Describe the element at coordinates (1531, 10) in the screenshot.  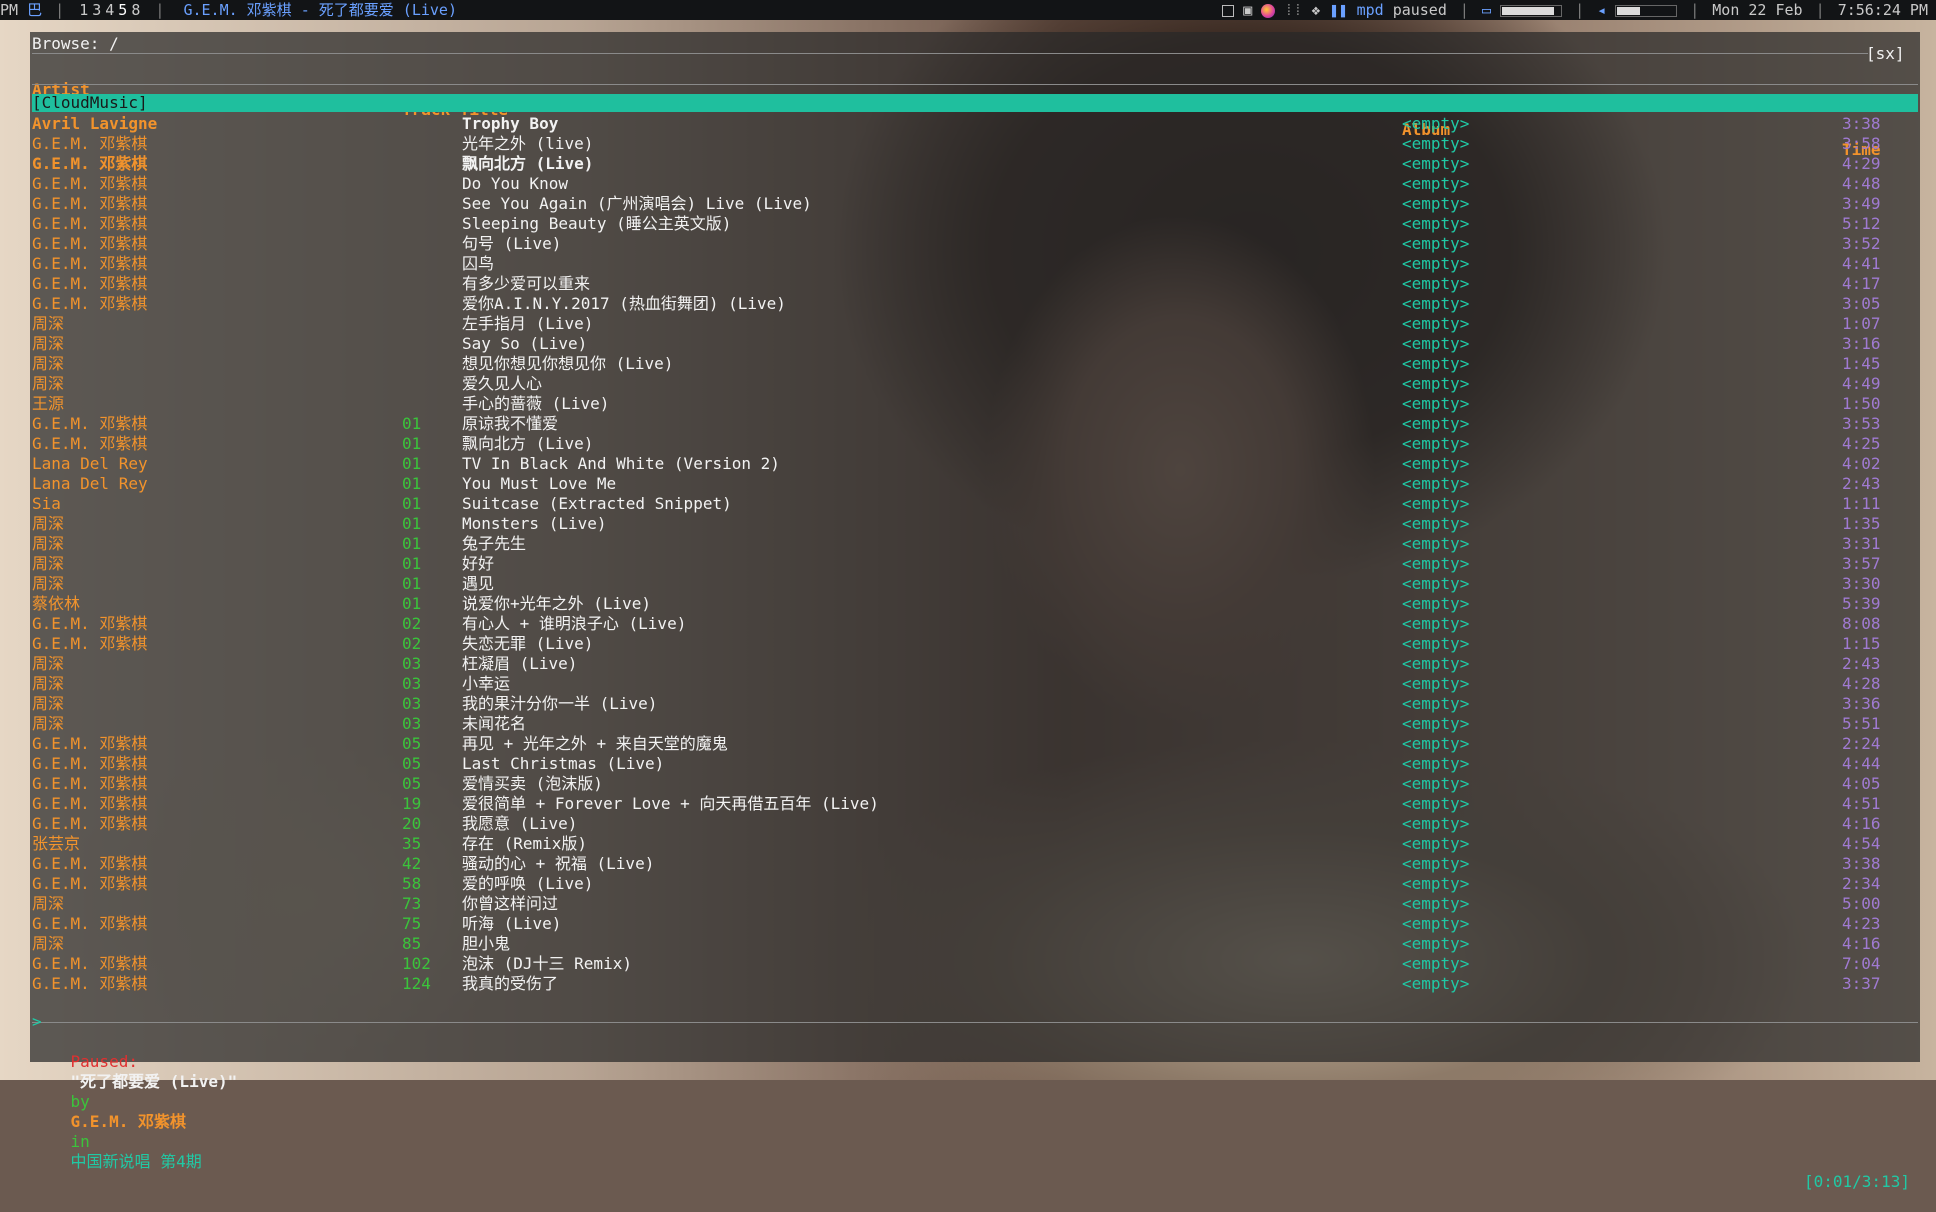
I see `brightness-bar` at that location.